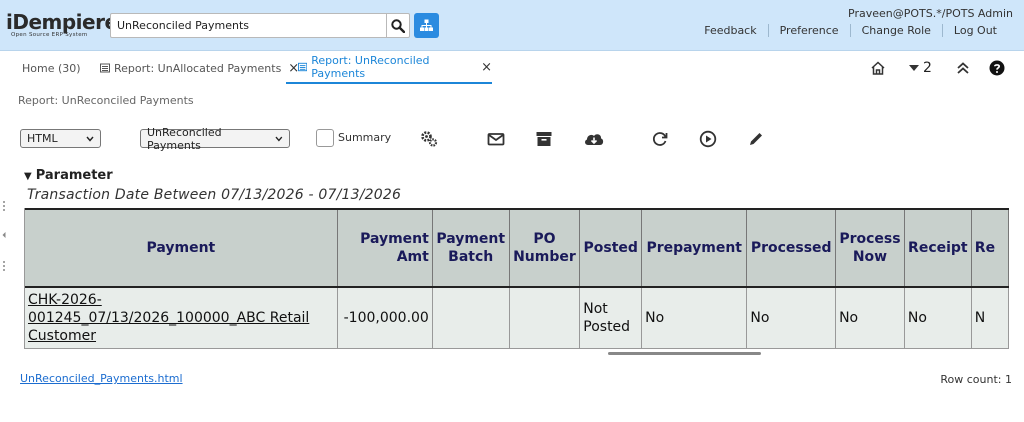  I want to click on parameter-heading: ▼ Parameter, so click(68, 175).